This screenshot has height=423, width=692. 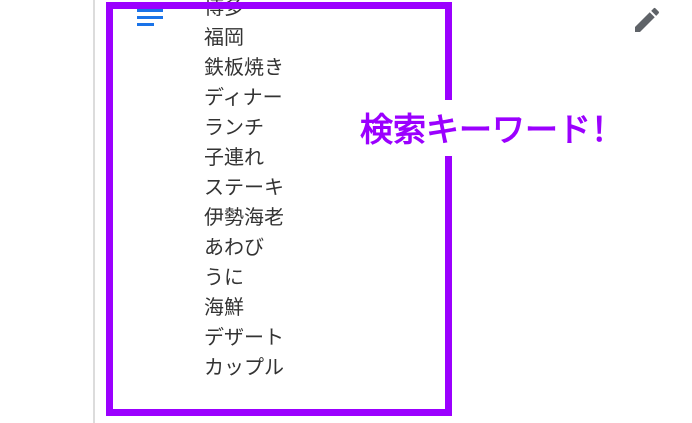 I want to click on highlight-frame-right-lower, so click(x=448, y=286).